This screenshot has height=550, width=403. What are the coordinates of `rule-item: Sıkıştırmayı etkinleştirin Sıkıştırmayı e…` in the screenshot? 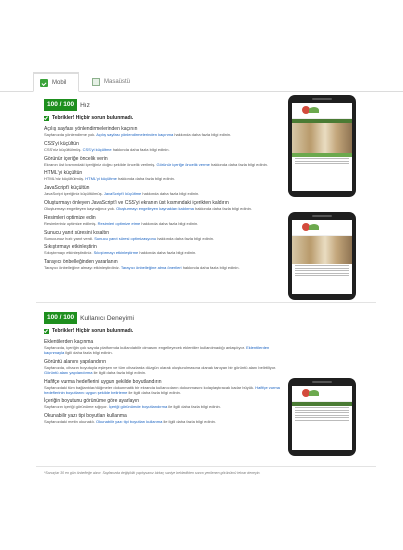 It's located at (164, 249).